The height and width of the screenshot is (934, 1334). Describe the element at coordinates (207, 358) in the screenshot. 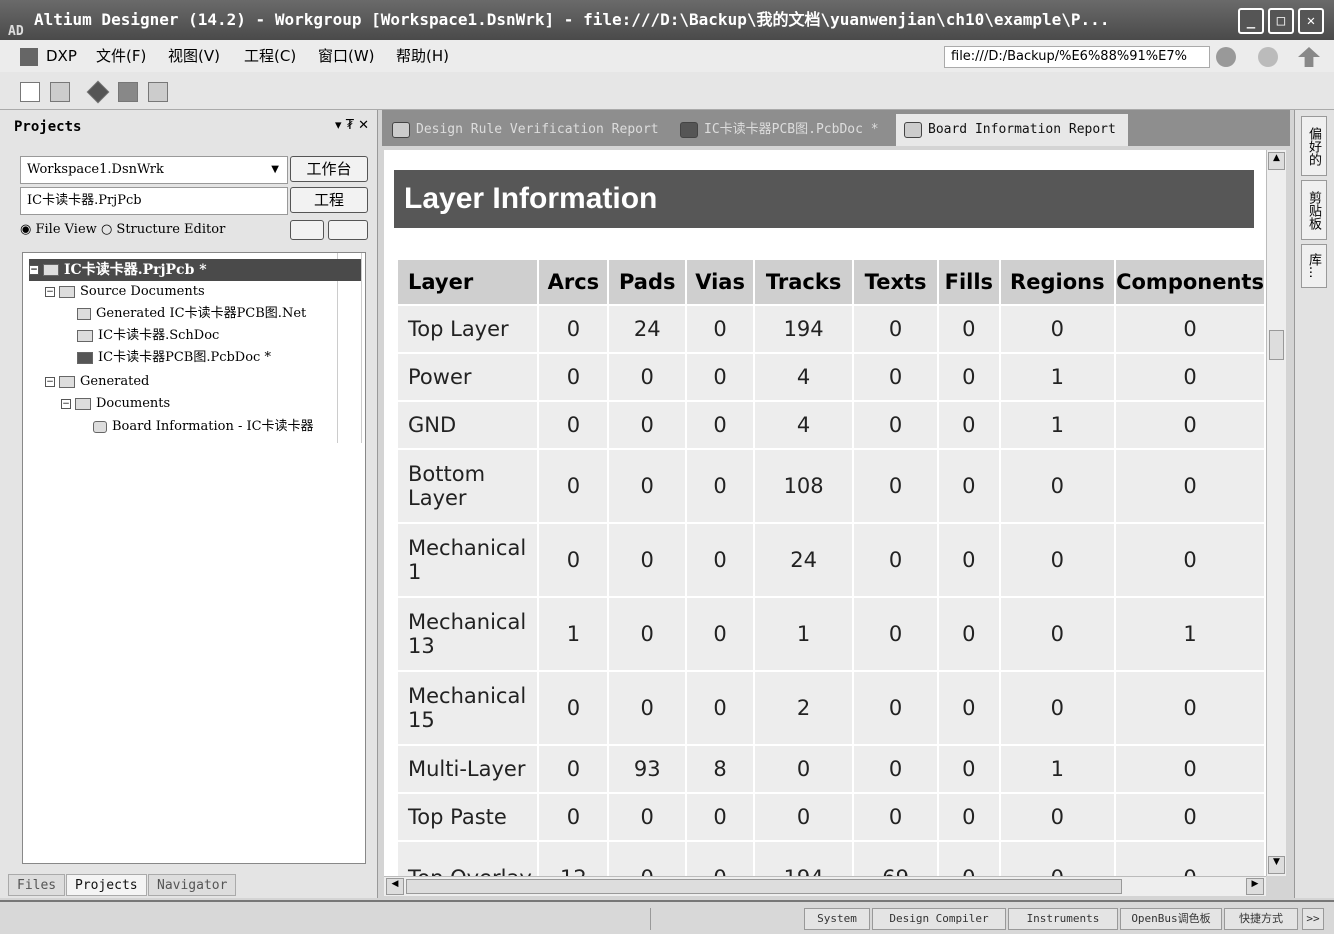

I see `tree-item-pcbdoc: IC卡读卡器PCB图.PcbDoc *` at that location.